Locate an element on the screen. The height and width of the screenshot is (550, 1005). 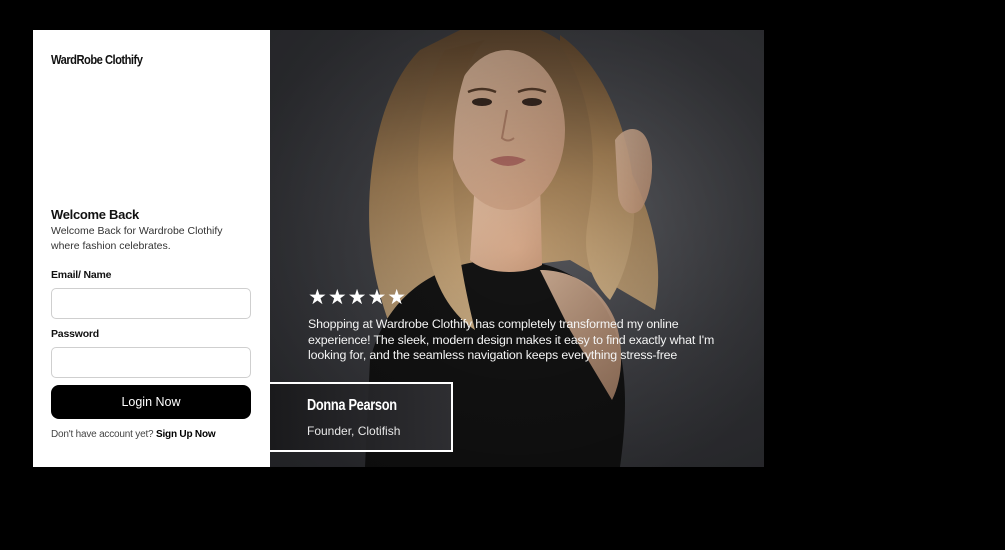
signup-prompt: Don't have account yet? Sign Up Now is located at coordinates (133, 434).